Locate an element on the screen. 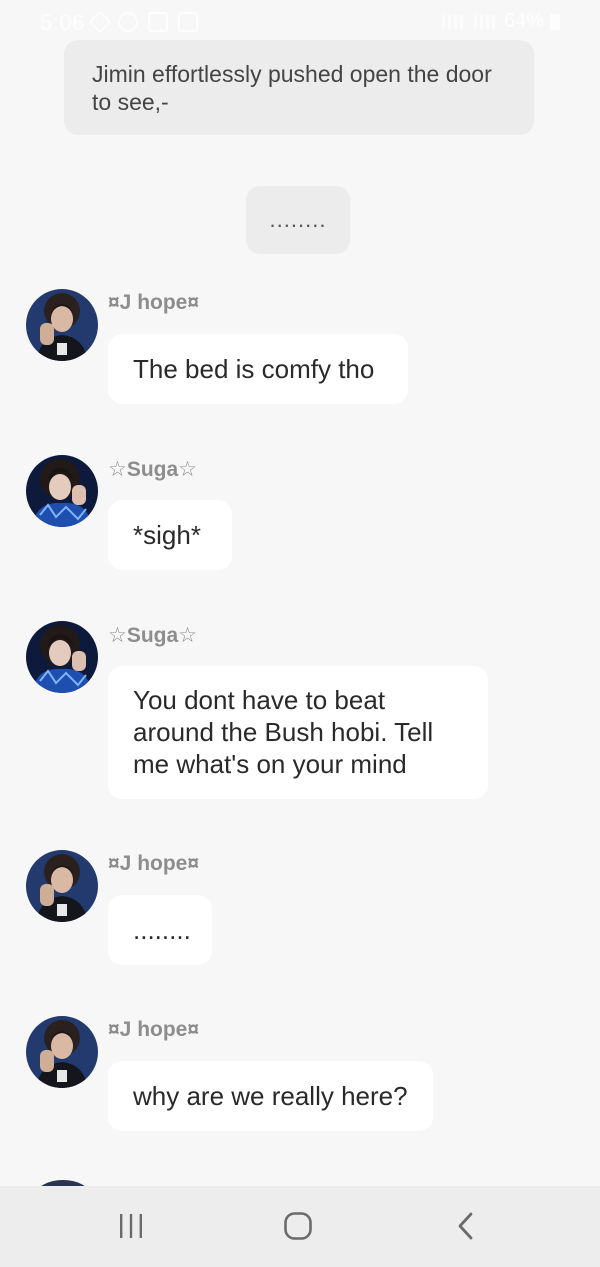 The width and height of the screenshot is (600, 1267). message-text: The bed is comfy tho is located at coordinates (254, 369).